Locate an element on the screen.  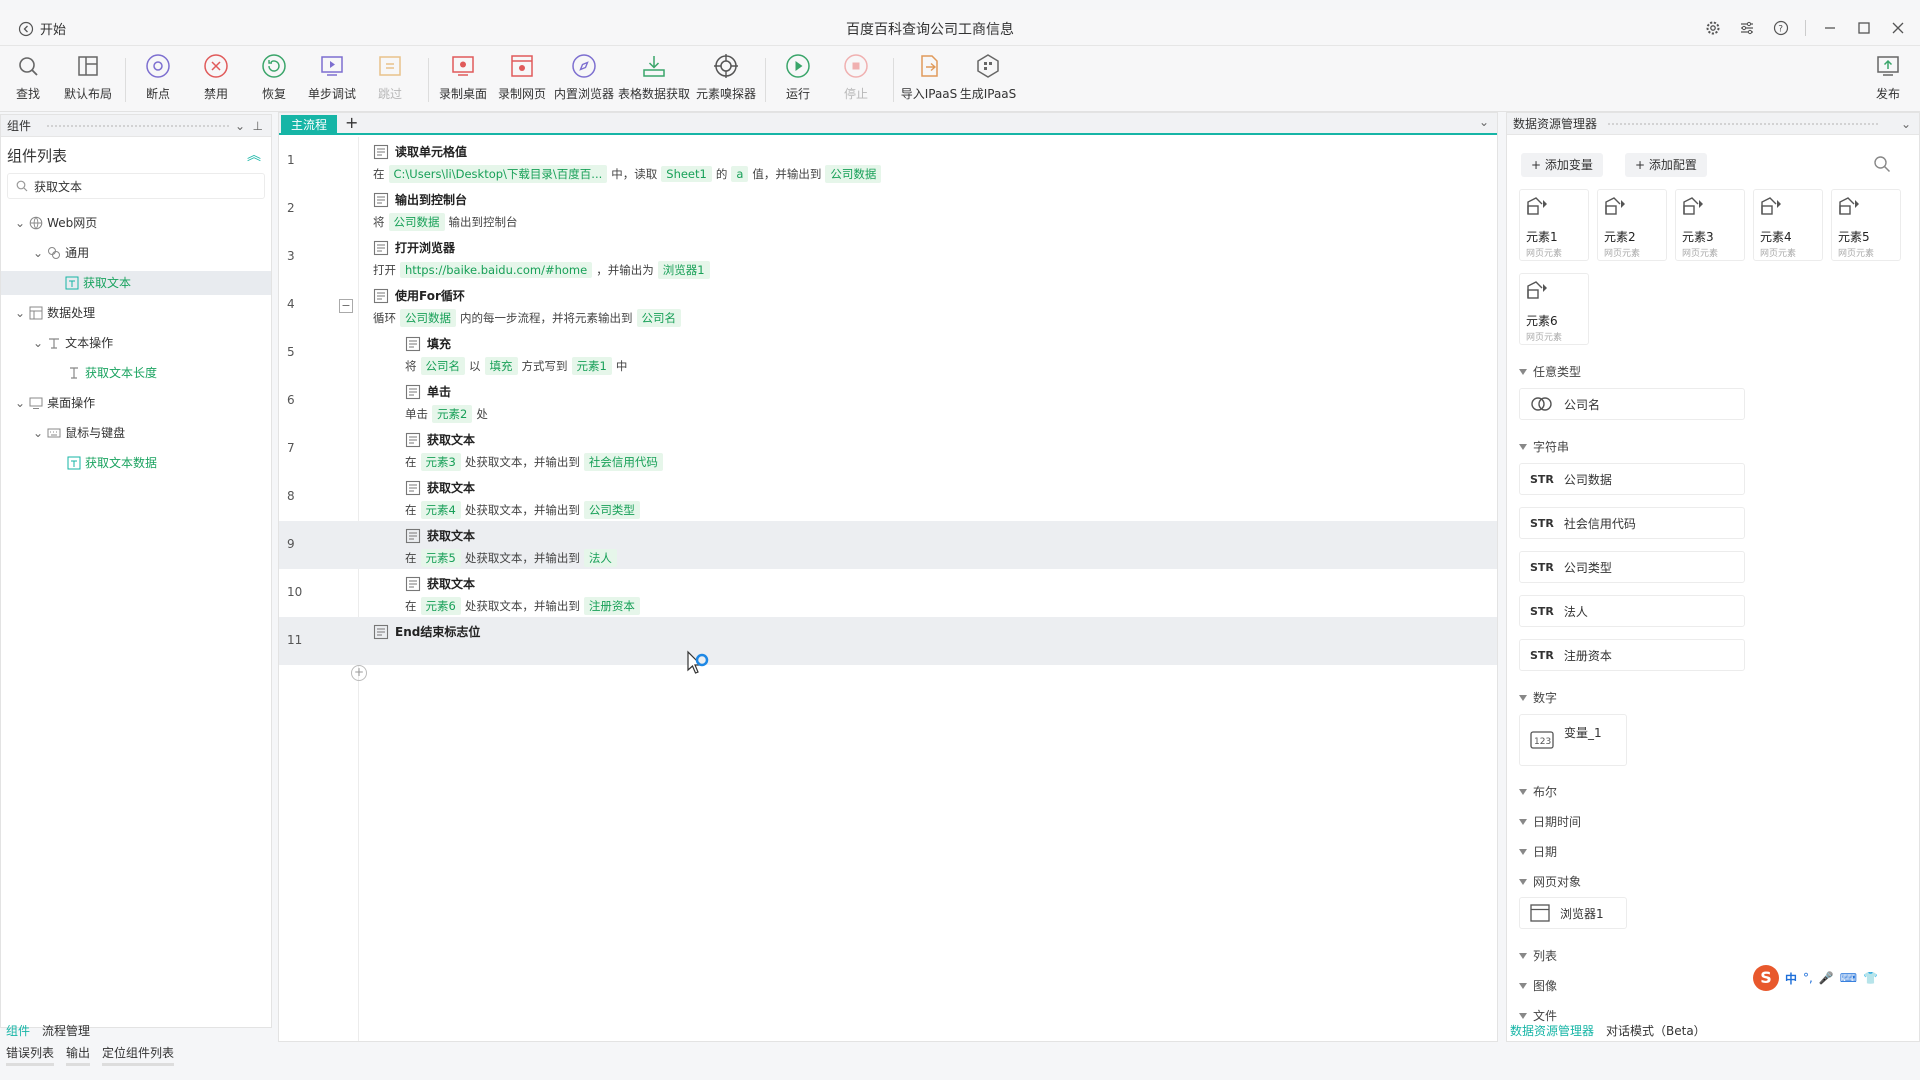
param-tag: 元素1 is located at coordinates (591, 366).